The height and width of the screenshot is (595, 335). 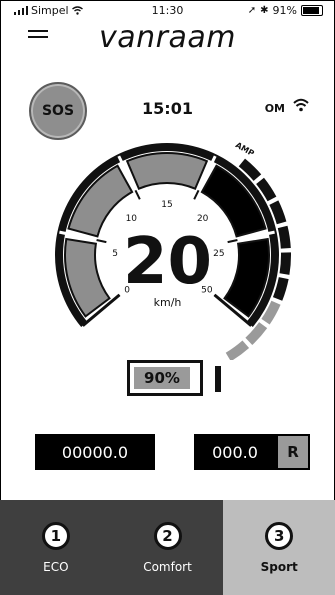 What do you see at coordinates (166, 205) in the screenshot?
I see `gauge-tick-label: 15` at bounding box center [166, 205].